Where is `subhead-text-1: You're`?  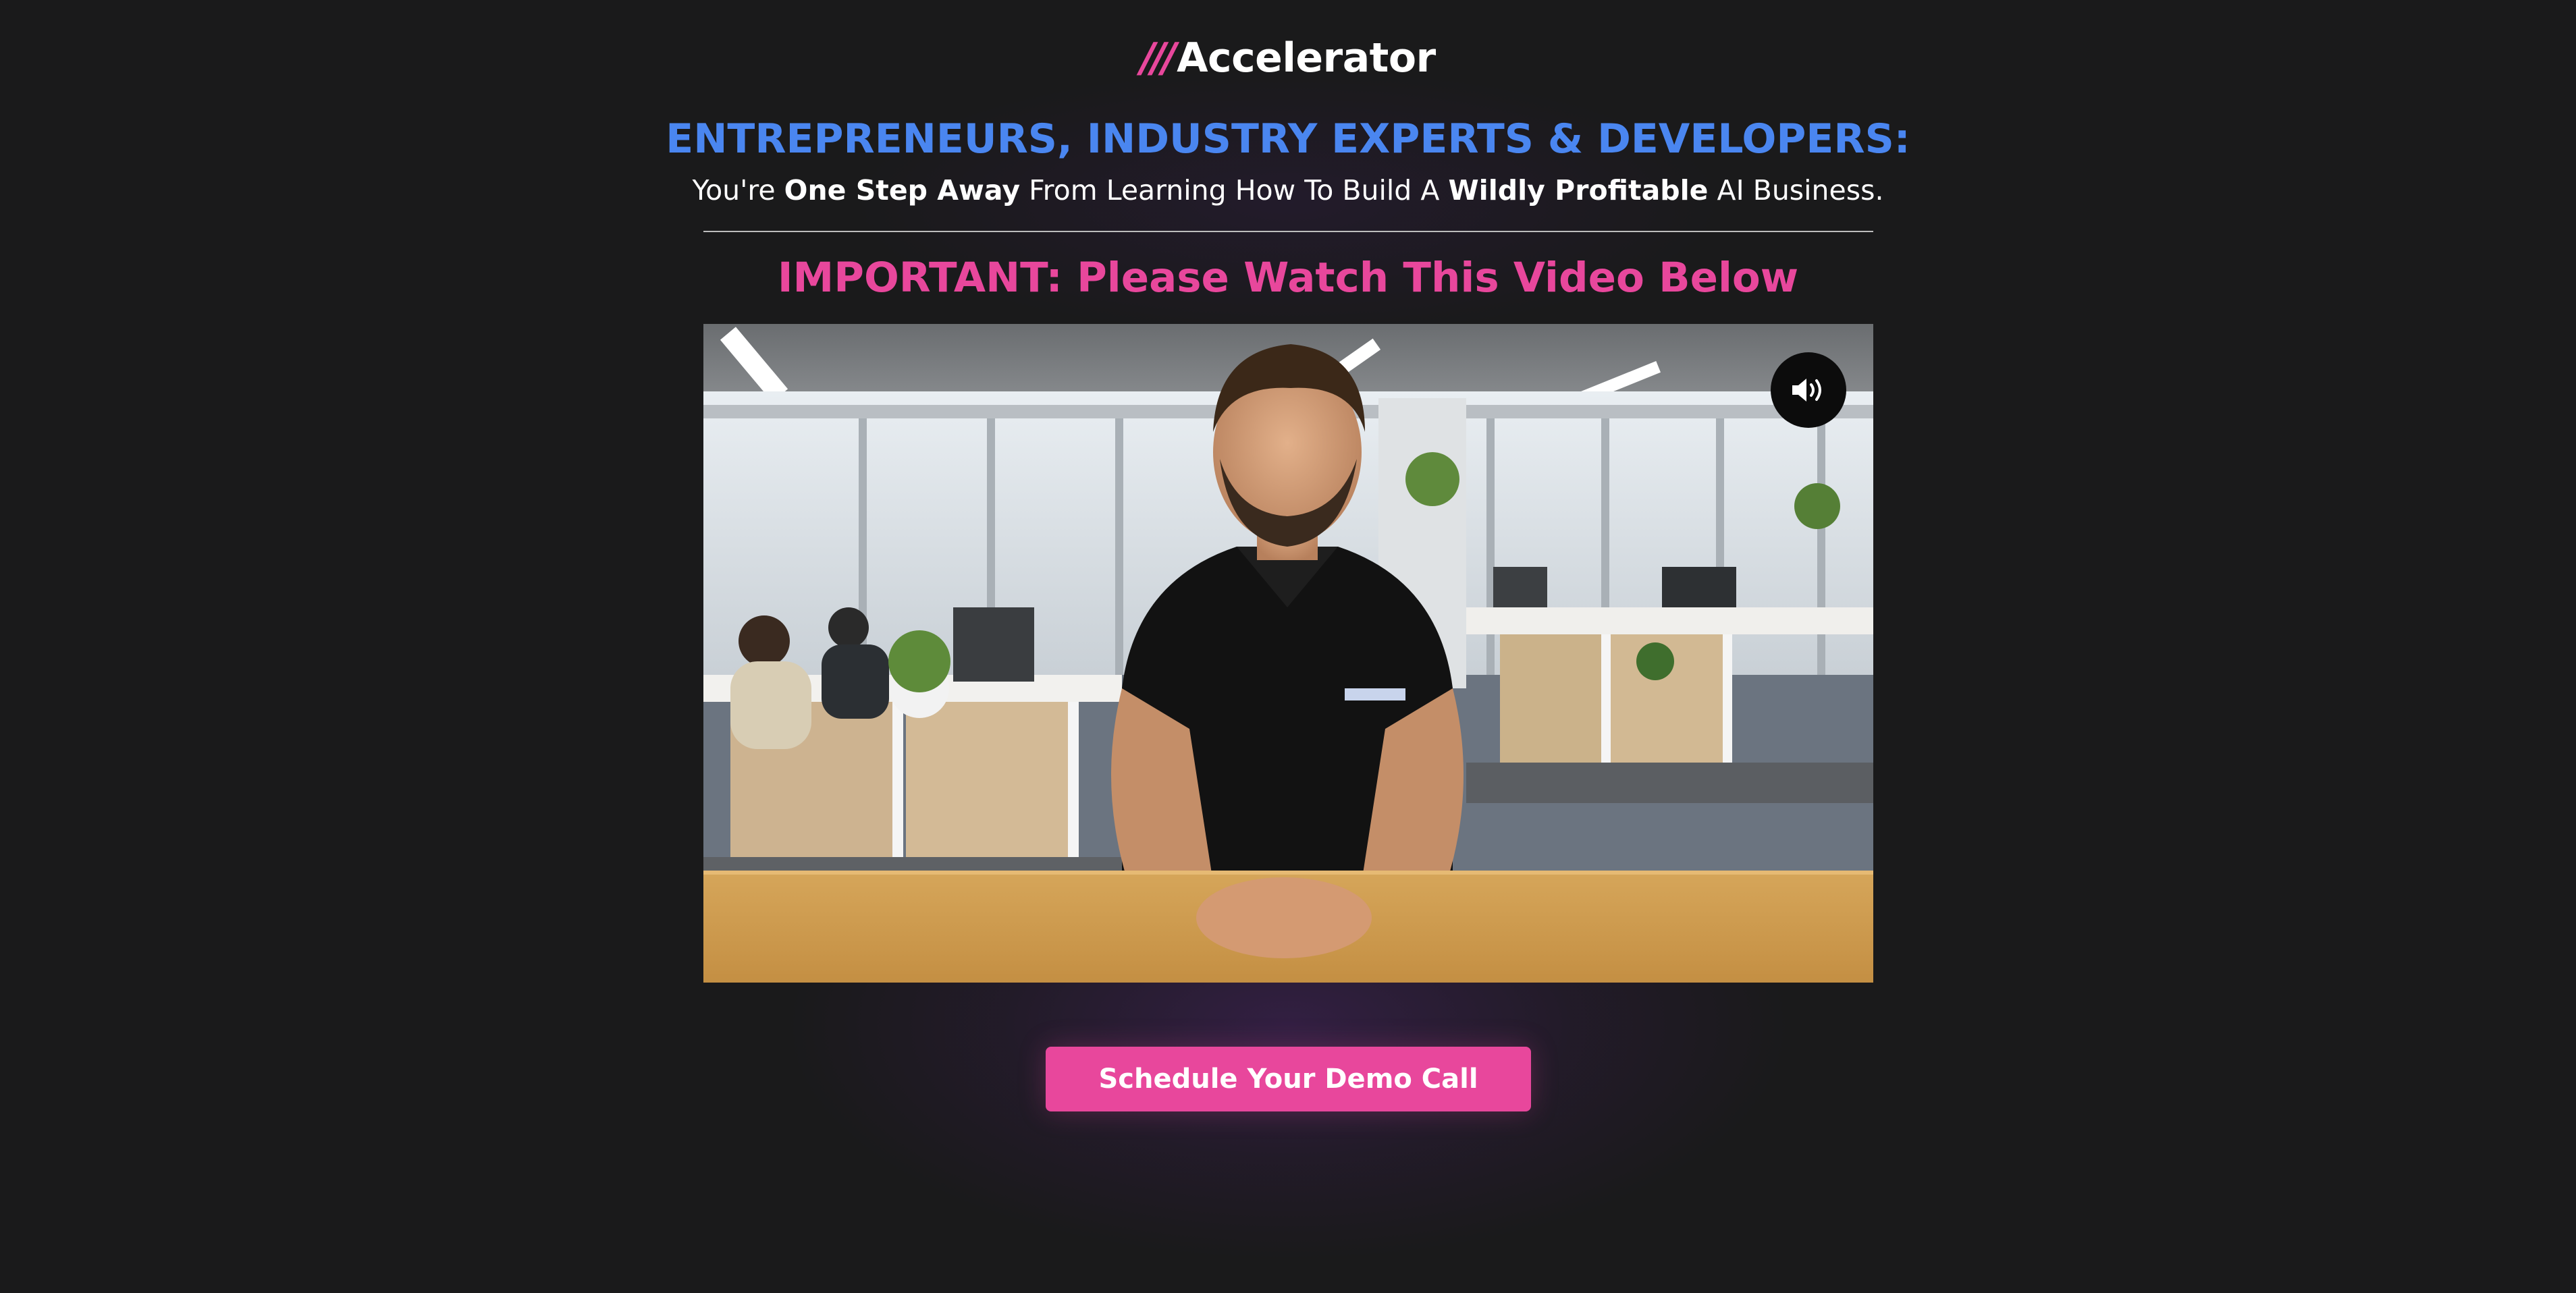 subhead-text-1: You're is located at coordinates (738, 190).